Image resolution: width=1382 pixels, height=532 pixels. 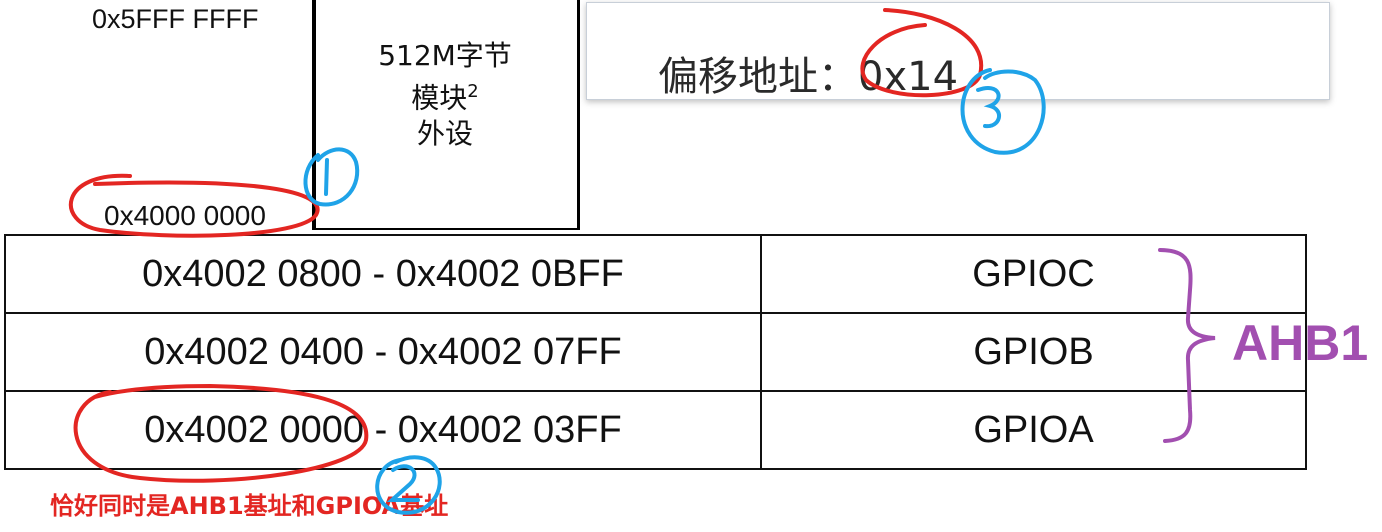 I want to click on purple-brace, so click(x=1187, y=345).